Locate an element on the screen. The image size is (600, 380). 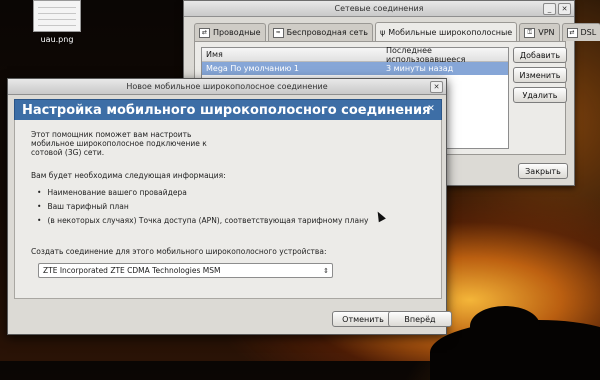
tab-wired: ⇄ Проводные is located at coordinates (230, 32).